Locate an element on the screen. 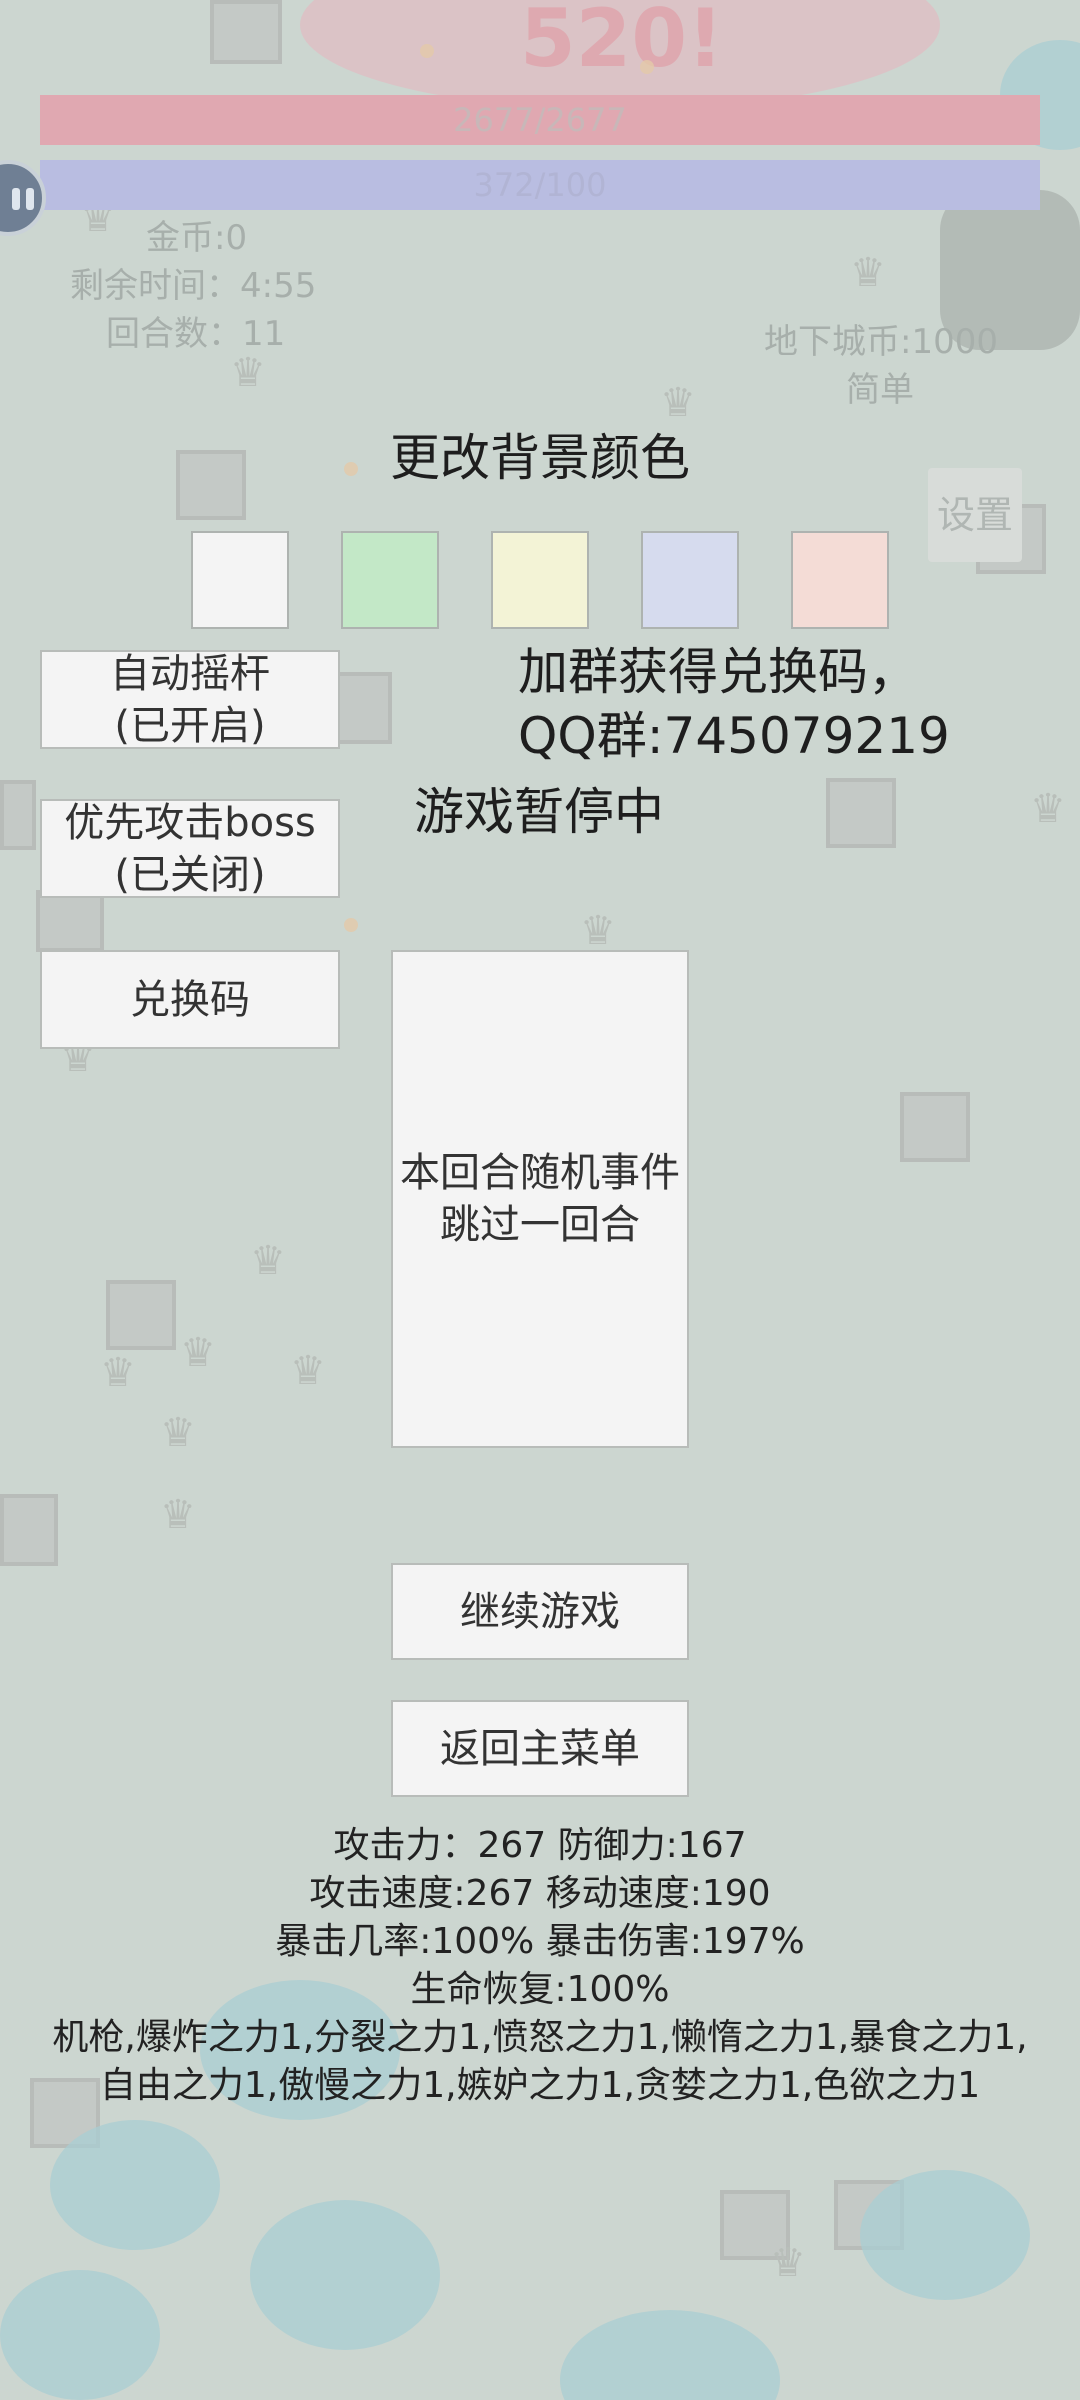 Image resolution: width=1080 pixels, height=2400 pixels. auto-joystick-button: 自动摇杆 (已开启) is located at coordinates (190, 699).